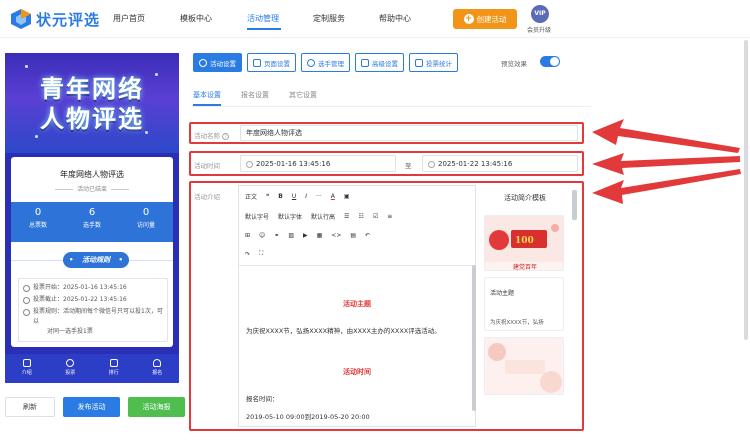 The height and width of the screenshot is (446, 750). Describe the element at coordinates (129, 18) in the screenshot. I see `nav-home: 用户首页` at that location.